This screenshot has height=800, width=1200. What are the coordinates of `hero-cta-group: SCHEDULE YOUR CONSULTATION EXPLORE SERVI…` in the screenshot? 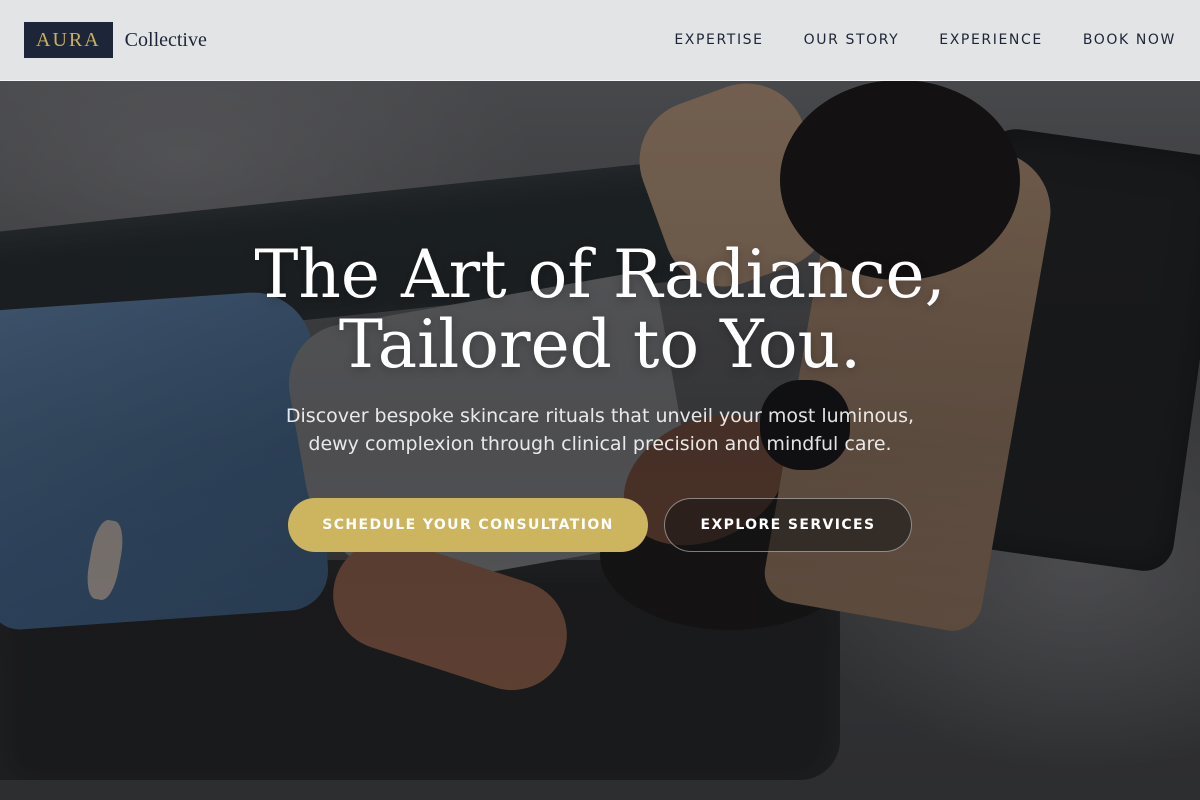 It's located at (600, 525).